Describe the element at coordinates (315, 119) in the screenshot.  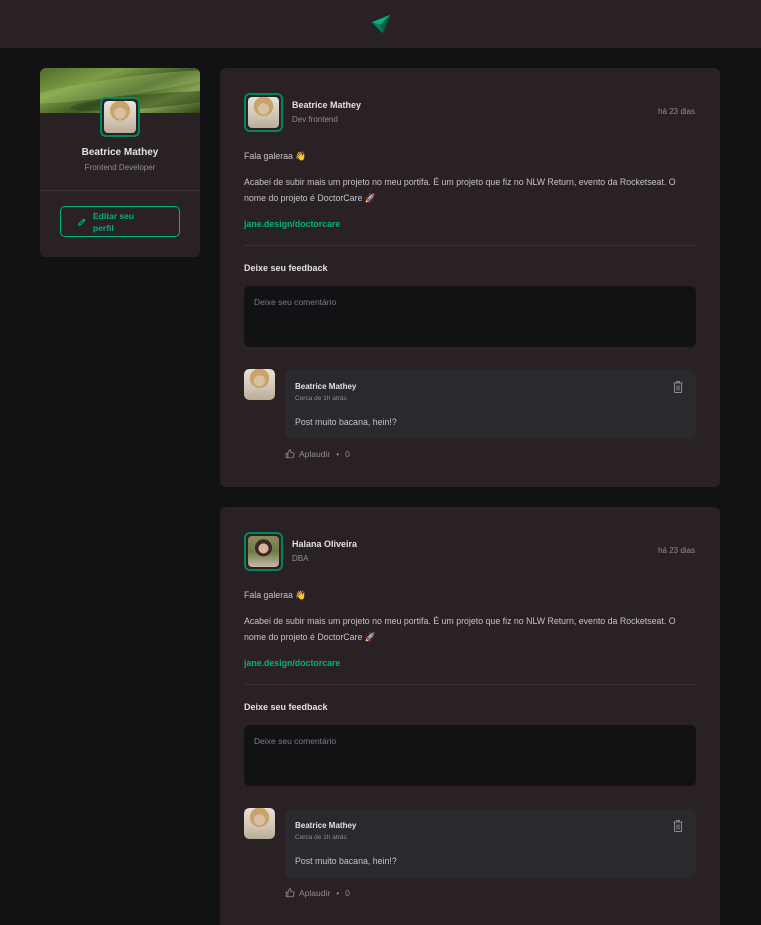
I see `author-role: Dev frontend` at that location.